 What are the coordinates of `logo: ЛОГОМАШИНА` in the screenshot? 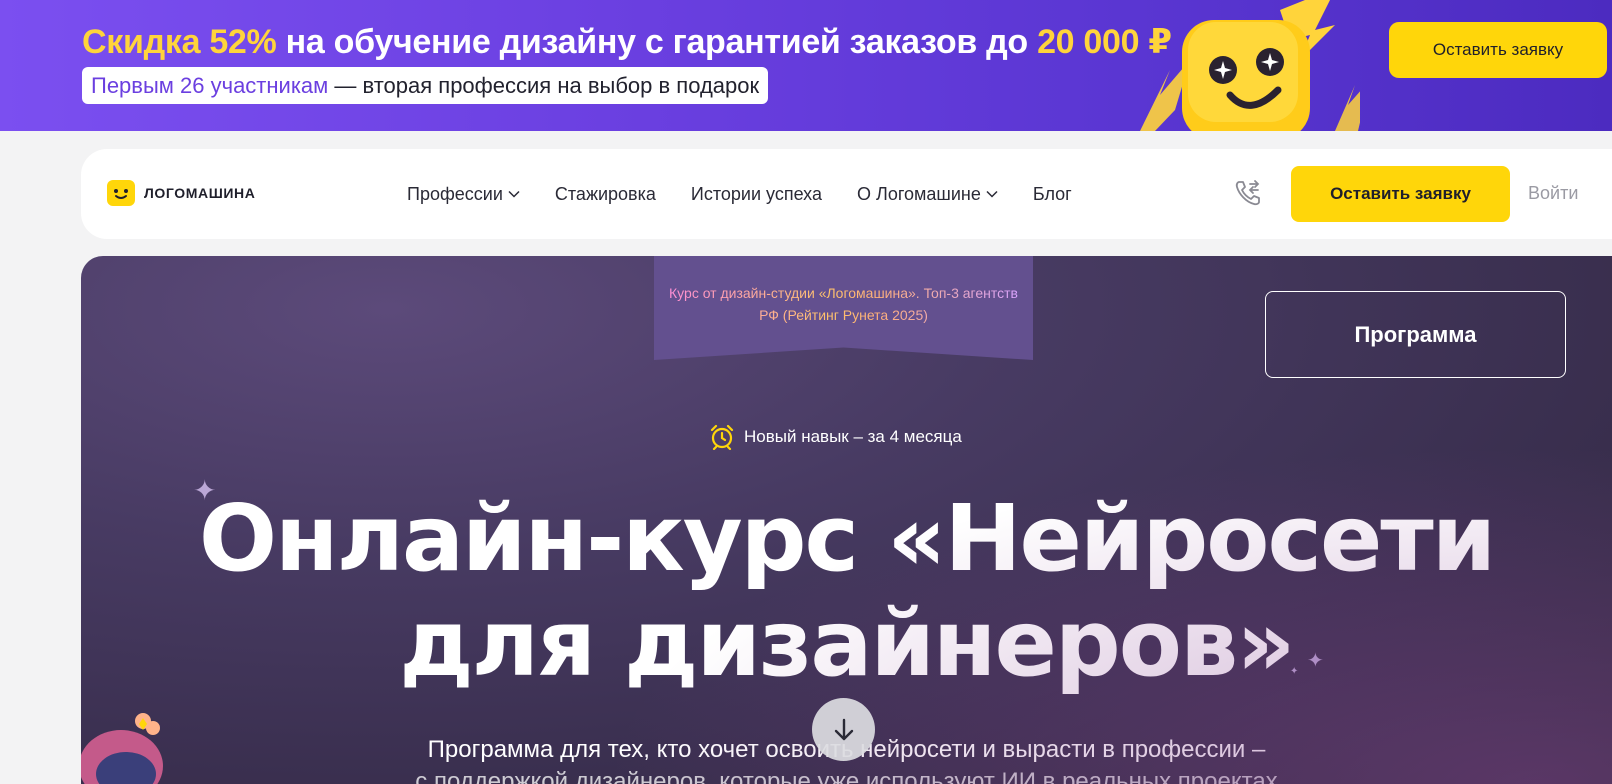 It's located at (181, 193).